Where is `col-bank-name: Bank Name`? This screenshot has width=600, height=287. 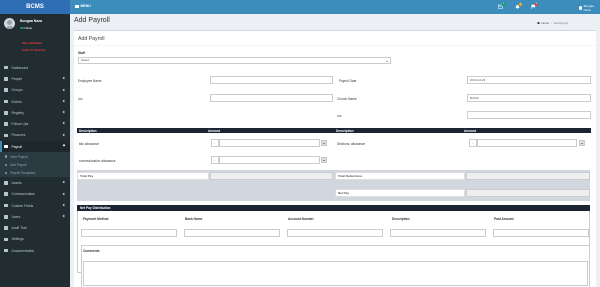 col-bank-name: Bank Name is located at coordinates (194, 219).